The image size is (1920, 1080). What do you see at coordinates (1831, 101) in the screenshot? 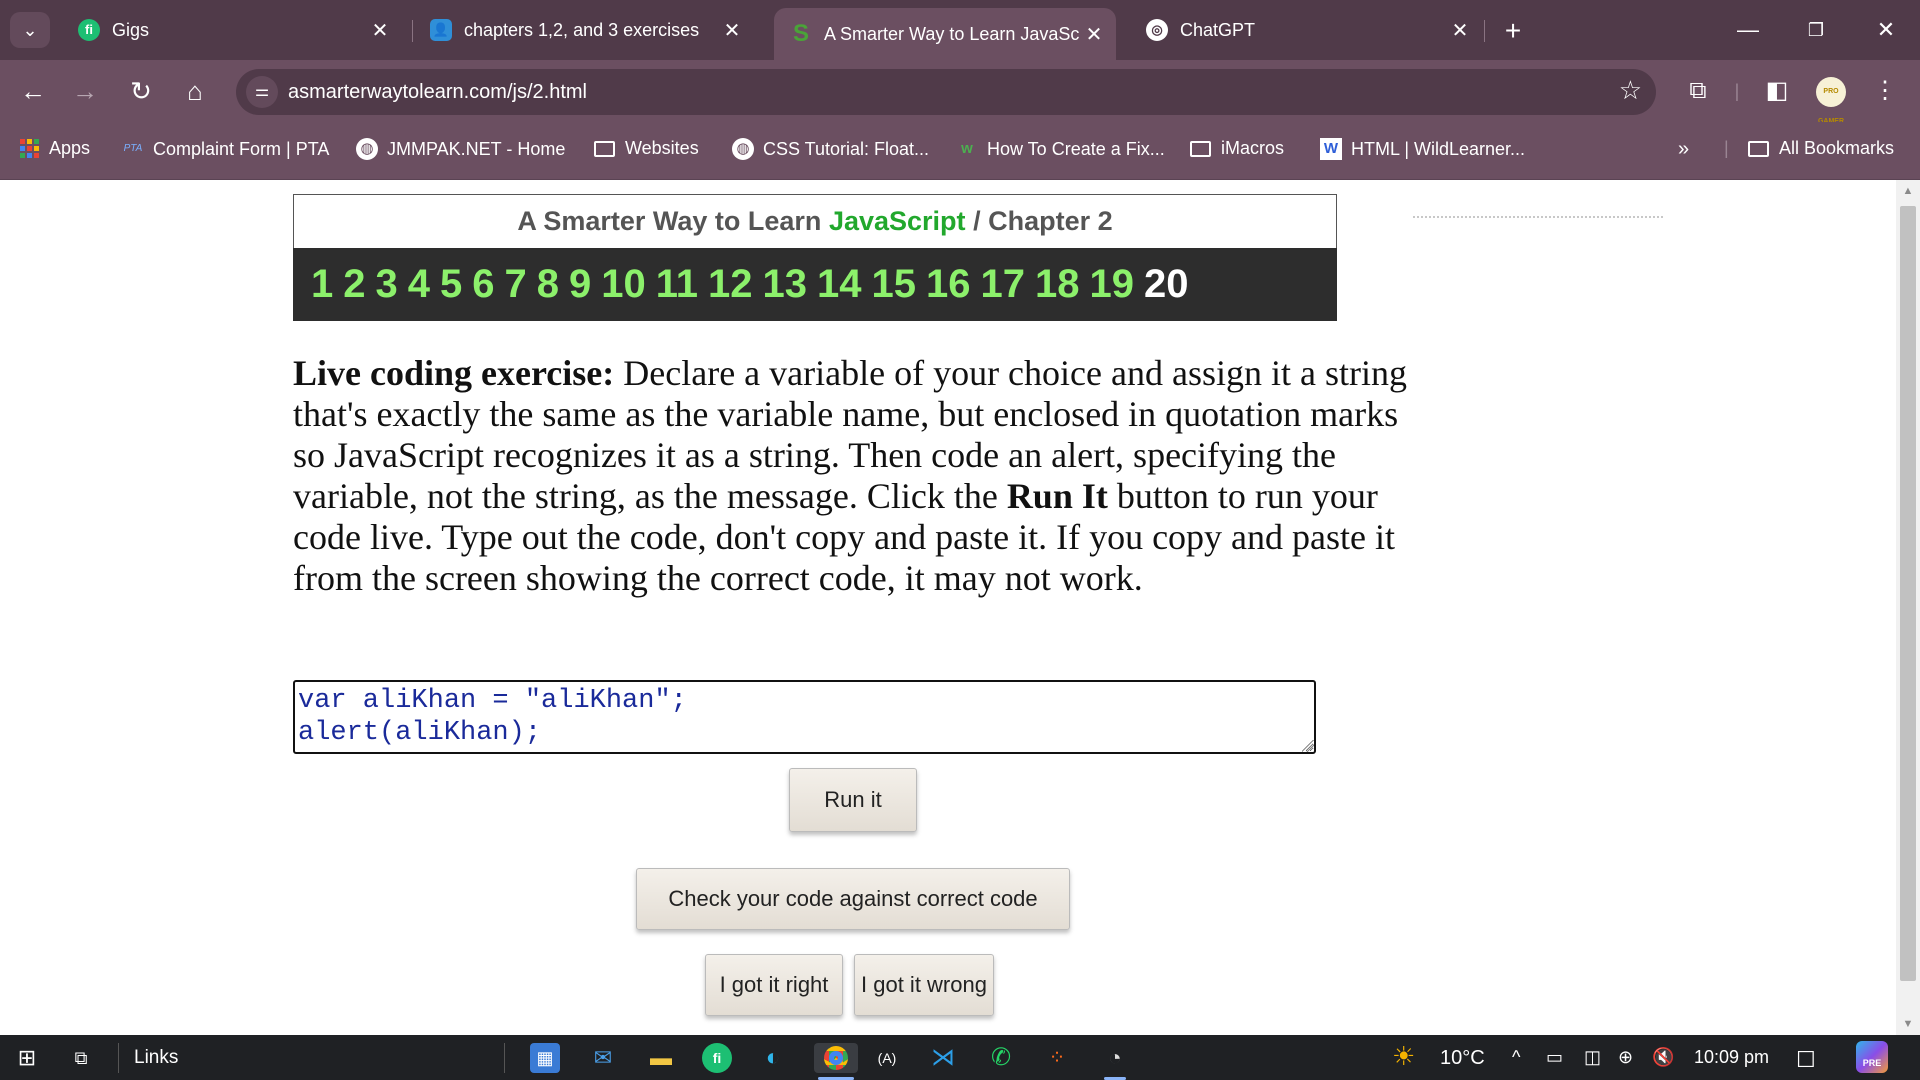
I see `profile-avatar: PRO GAMER` at bounding box center [1831, 101].